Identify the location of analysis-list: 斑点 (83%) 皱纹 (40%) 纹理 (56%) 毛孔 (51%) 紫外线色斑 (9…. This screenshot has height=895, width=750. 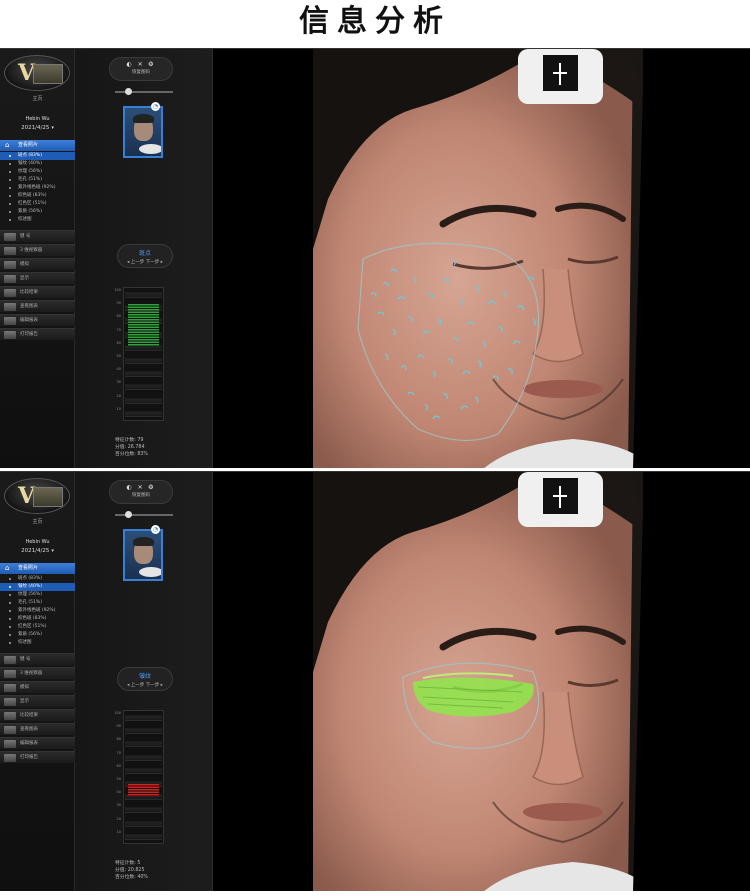
(37, 188).